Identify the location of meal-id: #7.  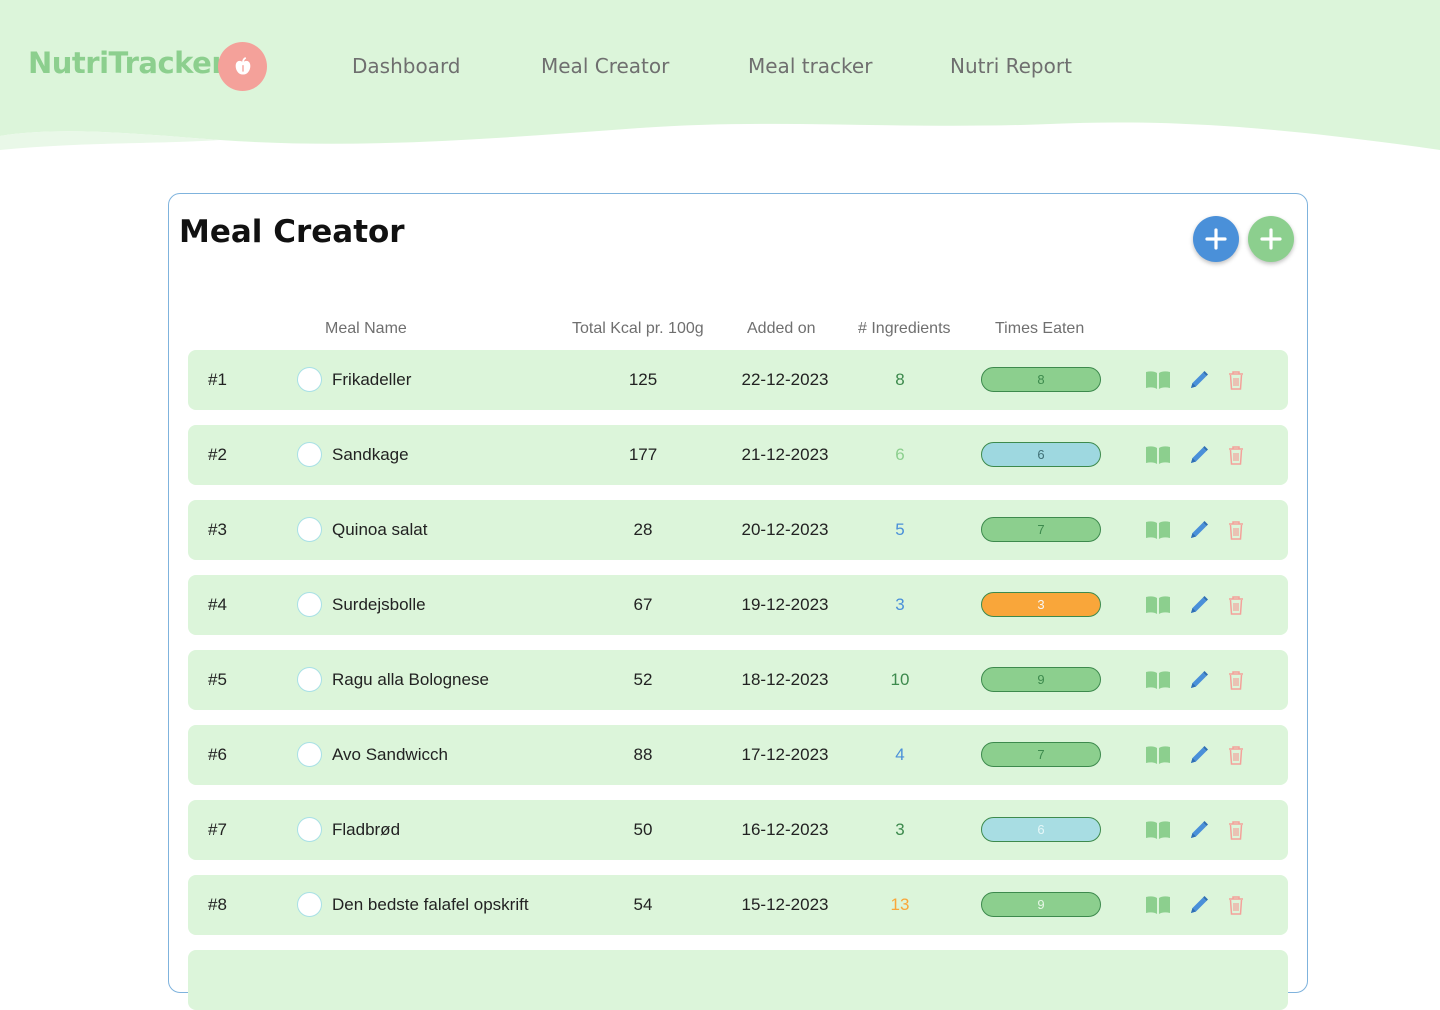
(217, 829).